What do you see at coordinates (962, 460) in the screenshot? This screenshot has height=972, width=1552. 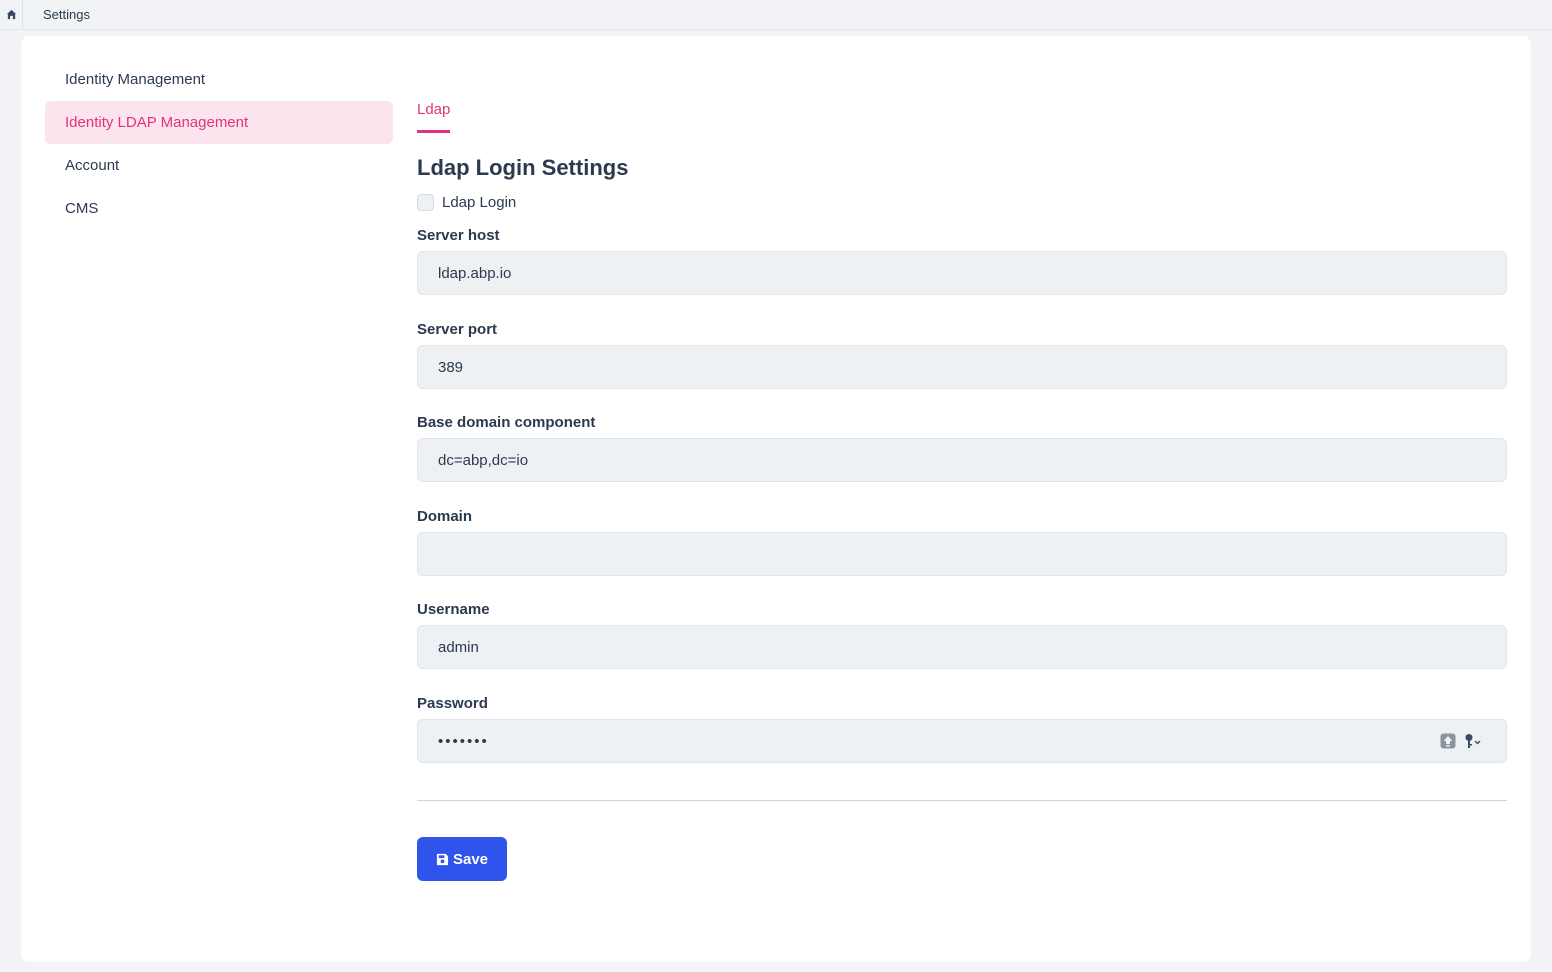 I see `base-domain-component-input: dc=abp,dc=io` at bounding box center [962, 460].